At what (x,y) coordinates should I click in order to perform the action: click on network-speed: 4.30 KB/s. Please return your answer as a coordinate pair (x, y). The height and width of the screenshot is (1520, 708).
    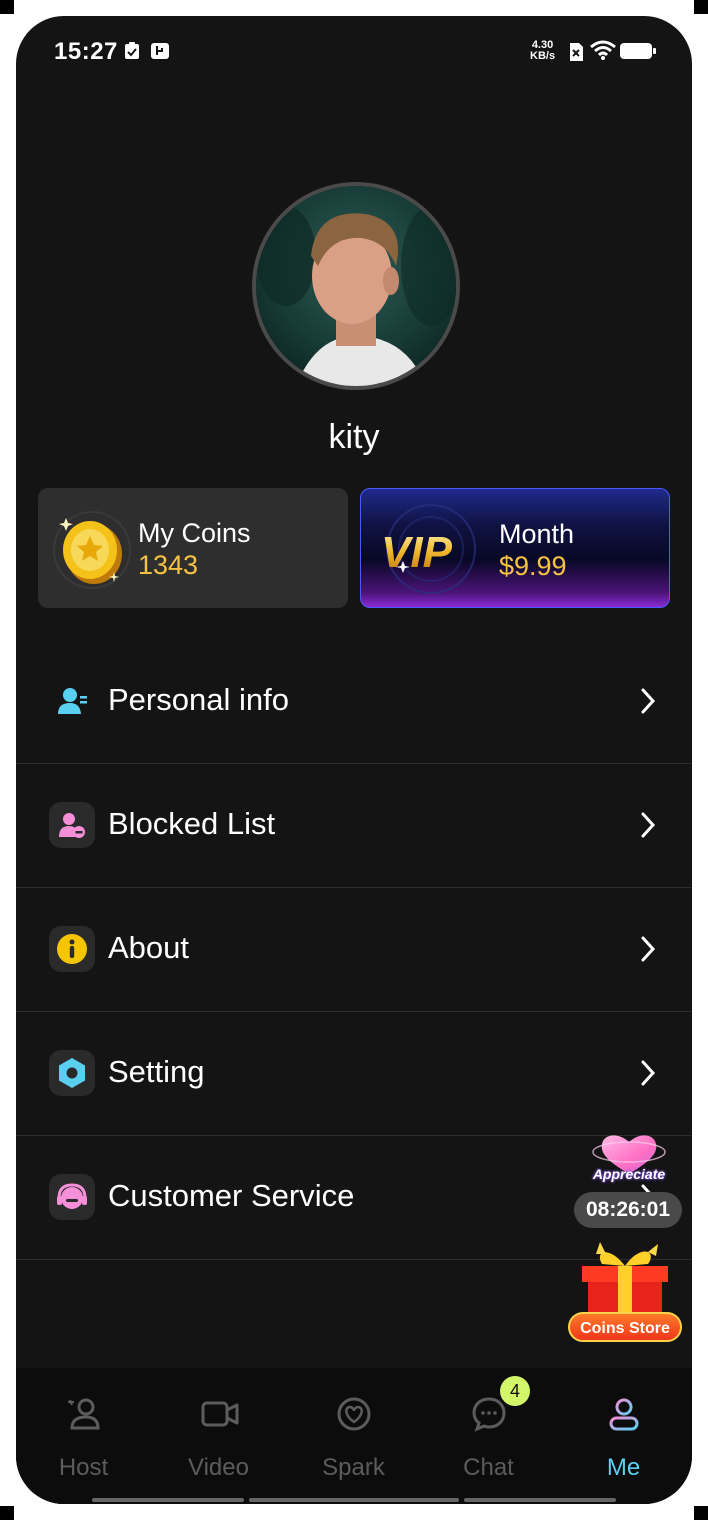
    Looking at the image, I should click on (542, 51).